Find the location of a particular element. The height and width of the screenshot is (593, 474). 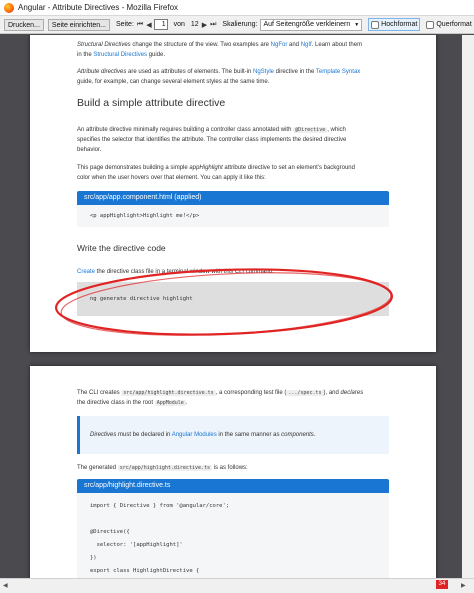

chevron-down-icon: ▼ is located at coordinates (357, 24).